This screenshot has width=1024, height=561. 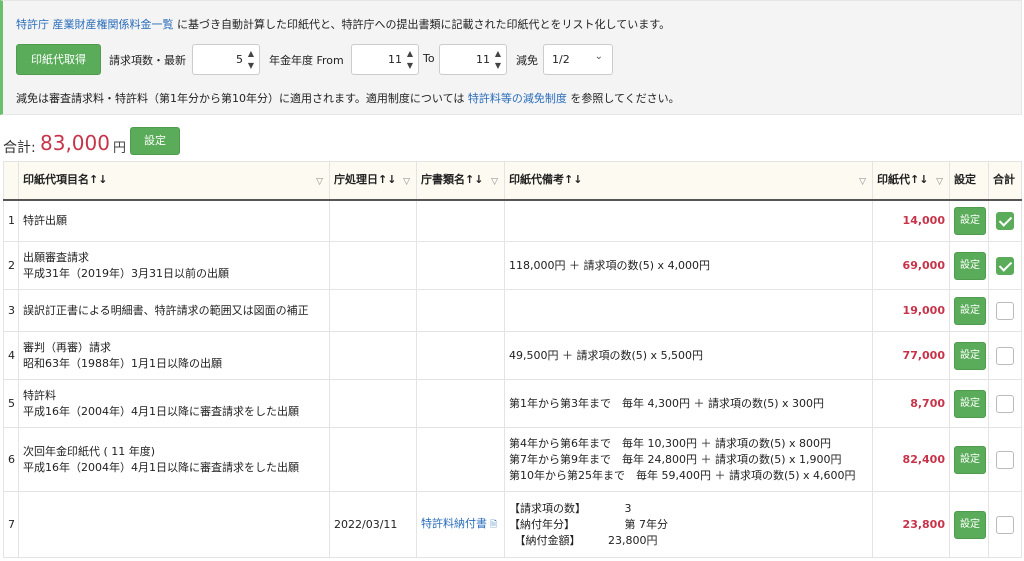 What do you see at coordinates (67, 347) in the screenshot?
I see `cell-line: 審判（再審）請求` at bounding box center [67, 347].